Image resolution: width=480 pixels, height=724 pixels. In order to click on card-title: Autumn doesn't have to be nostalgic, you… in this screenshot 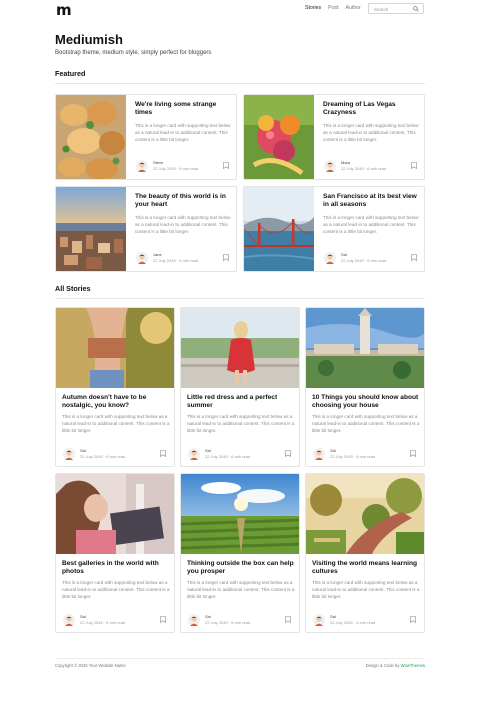, I will do `click(116, 402)`.